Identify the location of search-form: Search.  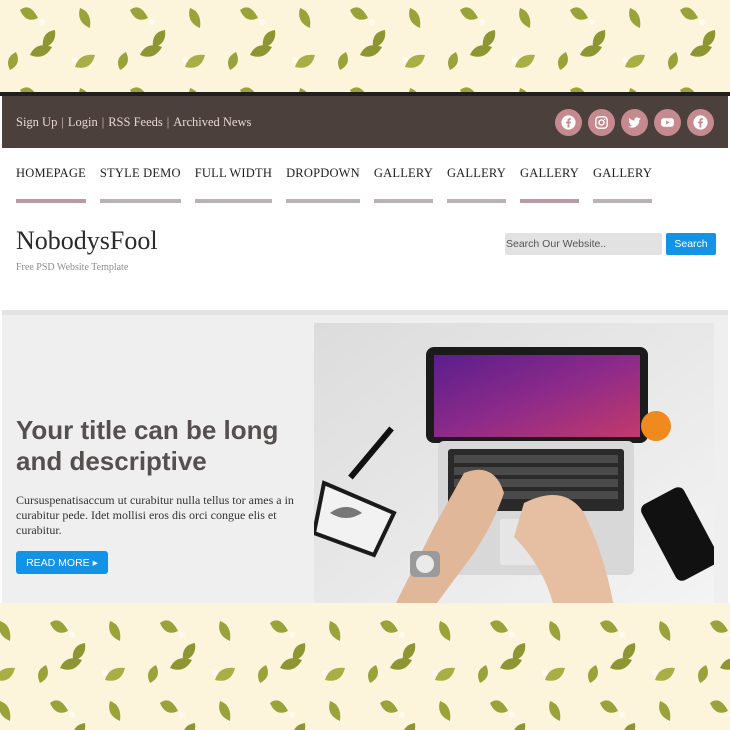
(610, 244).